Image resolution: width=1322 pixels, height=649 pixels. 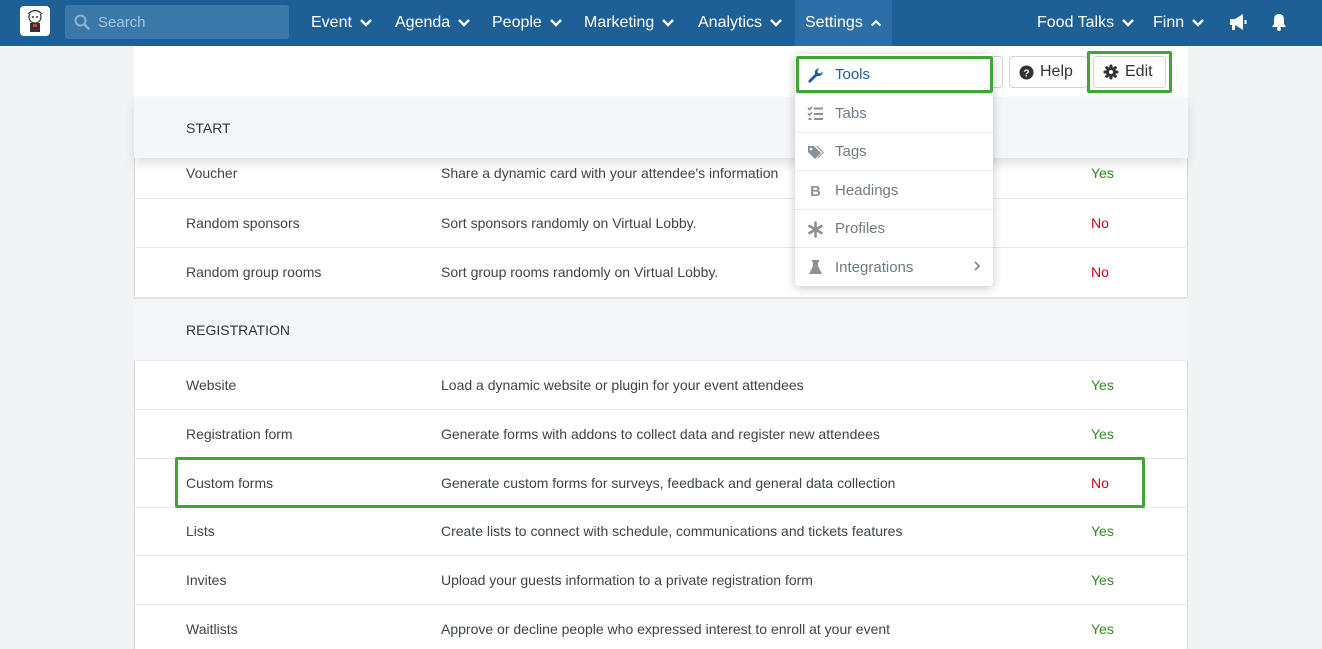 I want to click on feature-name: Registration form, so click(x=239, y=434).